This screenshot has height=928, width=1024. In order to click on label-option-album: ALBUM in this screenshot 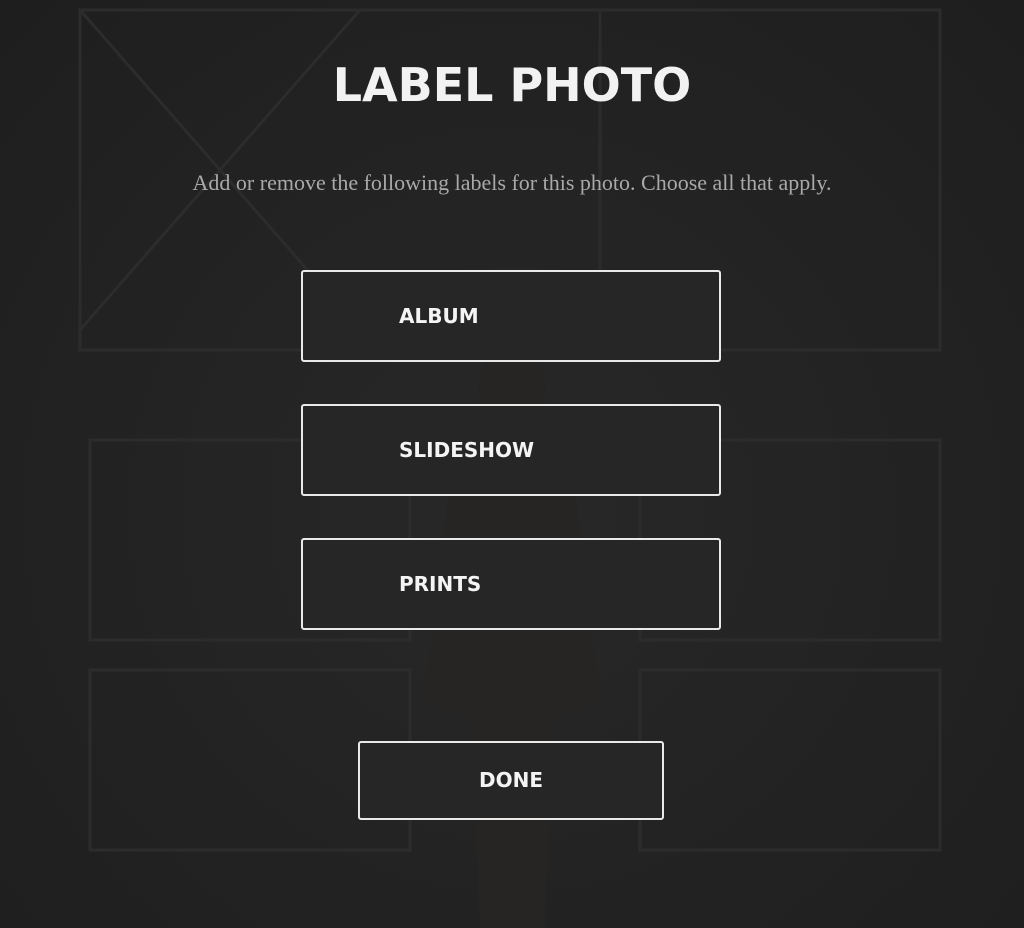, I will do `click(511, 316)`.